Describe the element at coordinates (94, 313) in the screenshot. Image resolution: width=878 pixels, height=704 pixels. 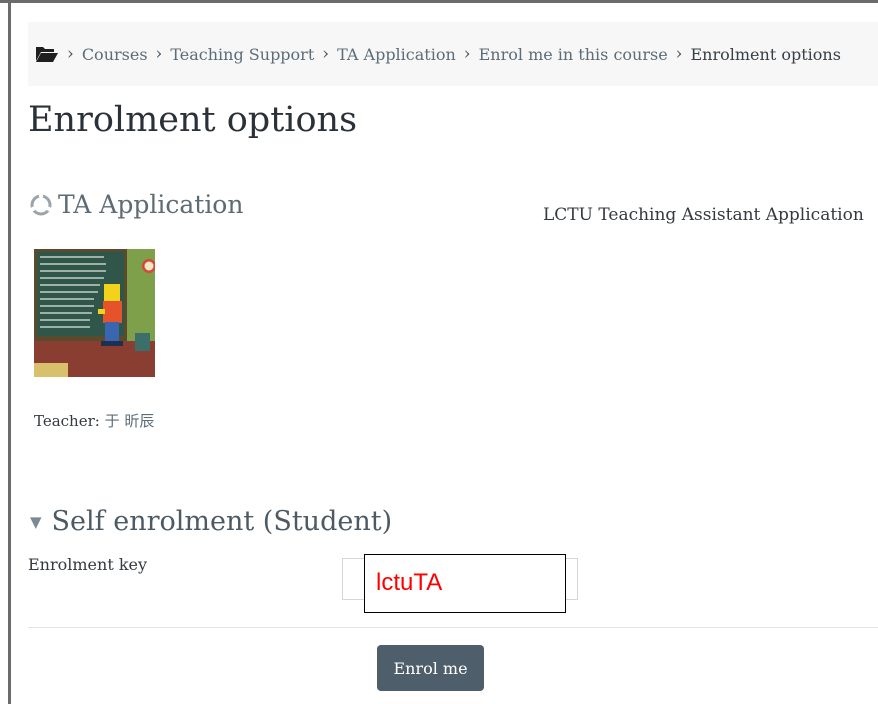
I see `course-image` at that location.